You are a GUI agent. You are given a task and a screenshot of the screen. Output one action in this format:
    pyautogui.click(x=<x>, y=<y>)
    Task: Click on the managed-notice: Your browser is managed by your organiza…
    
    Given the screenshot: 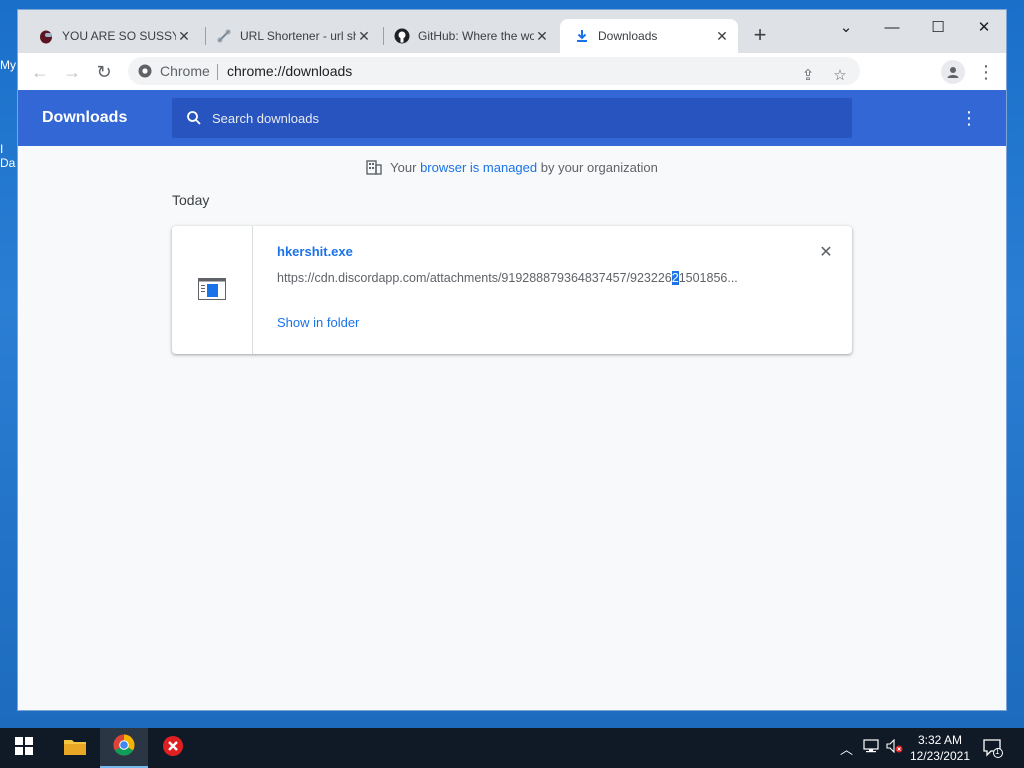 What is the action you would take?
    pyautogui.click(x=512, y=167)
    